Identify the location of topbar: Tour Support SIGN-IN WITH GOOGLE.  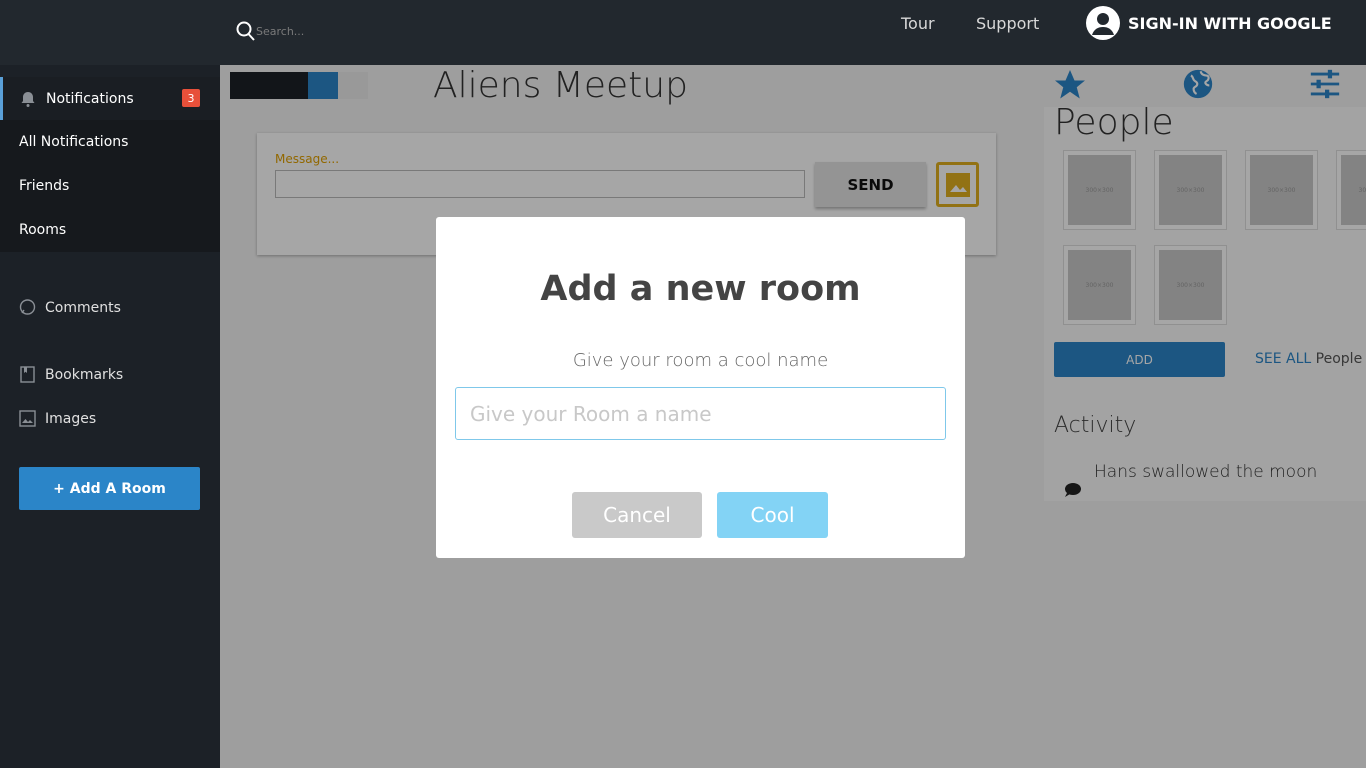
(793, 32).